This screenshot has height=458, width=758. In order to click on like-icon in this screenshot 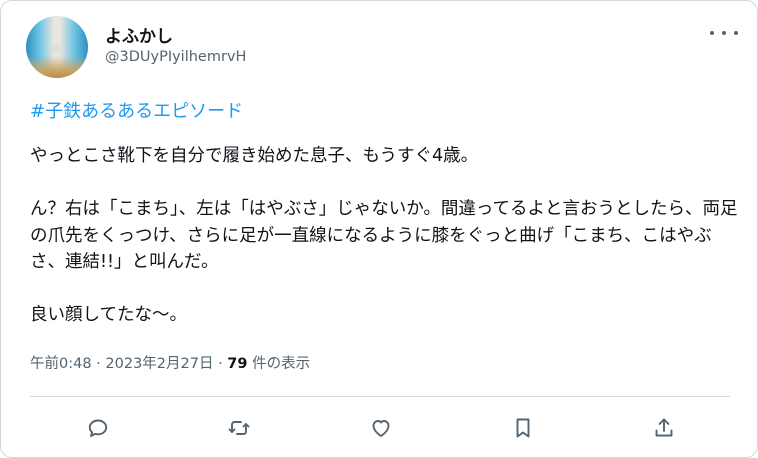, I will do `click(381, 428)`.